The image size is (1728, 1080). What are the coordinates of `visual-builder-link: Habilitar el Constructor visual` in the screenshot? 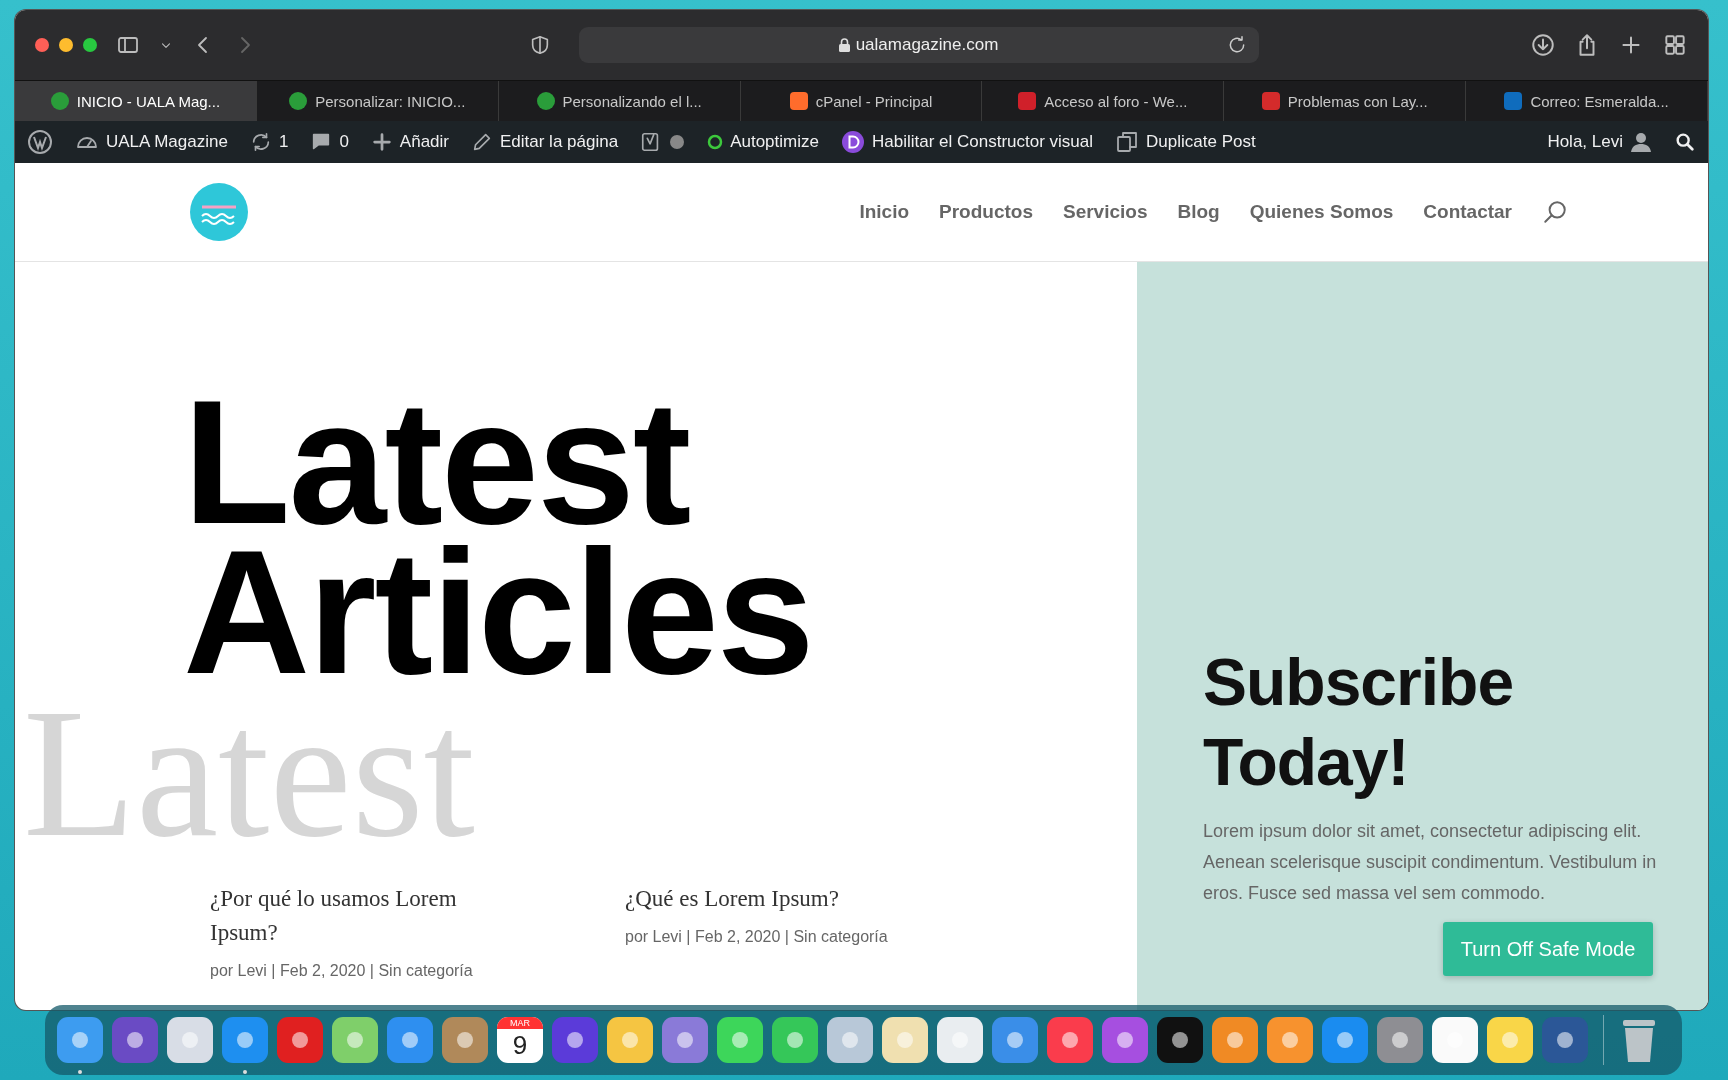 It's located at (967, 142).